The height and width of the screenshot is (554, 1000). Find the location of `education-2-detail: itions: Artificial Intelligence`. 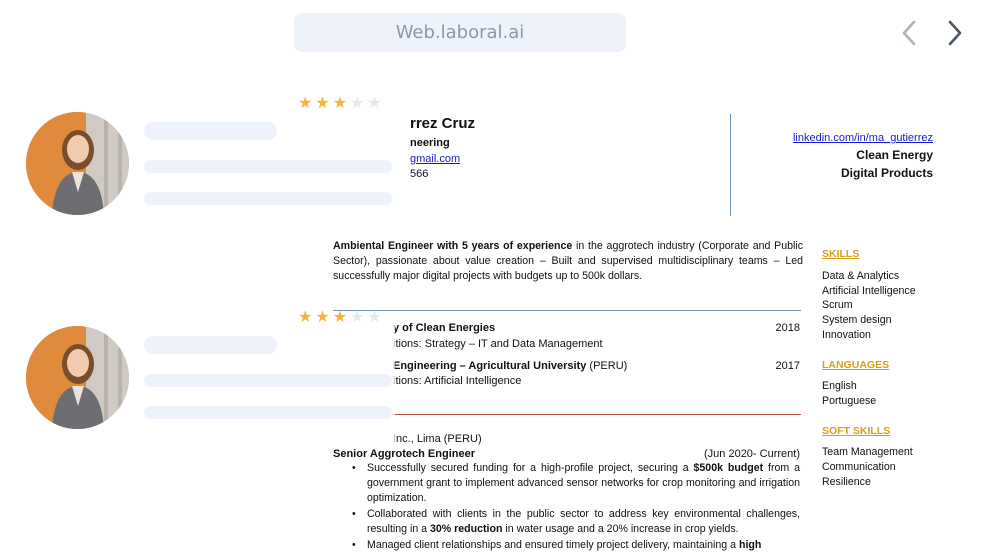

education-2-detail: itions: Artificial Intelligence is located at coordinates (457, 381).